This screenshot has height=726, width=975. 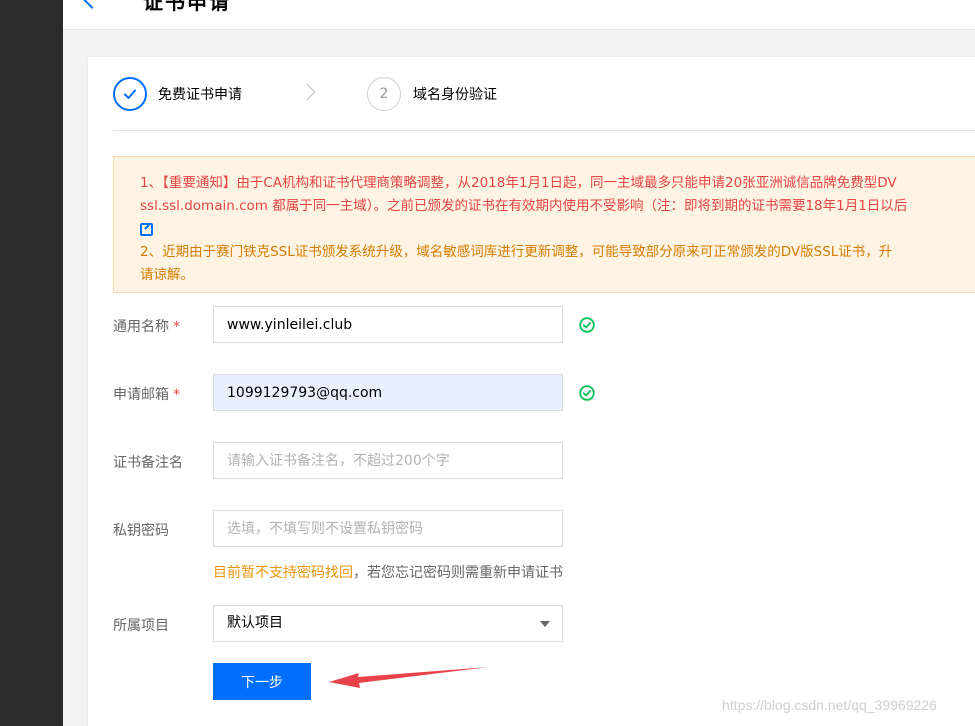 What do you see at coordinates (388, 460) in the screenshot?
I see `remark-input` at bounding box center [388, 460].